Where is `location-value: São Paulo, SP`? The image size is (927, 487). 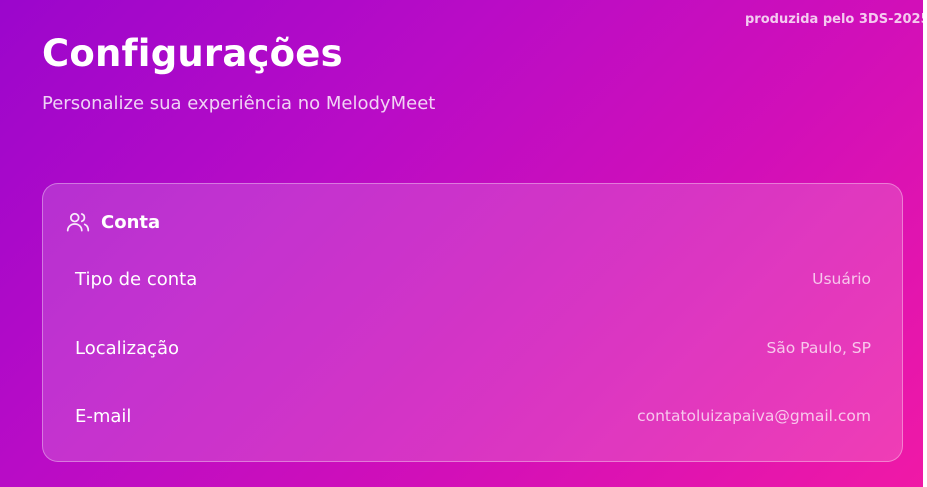 location-value: São Paulo, SP is located at coordinates (818, 348).